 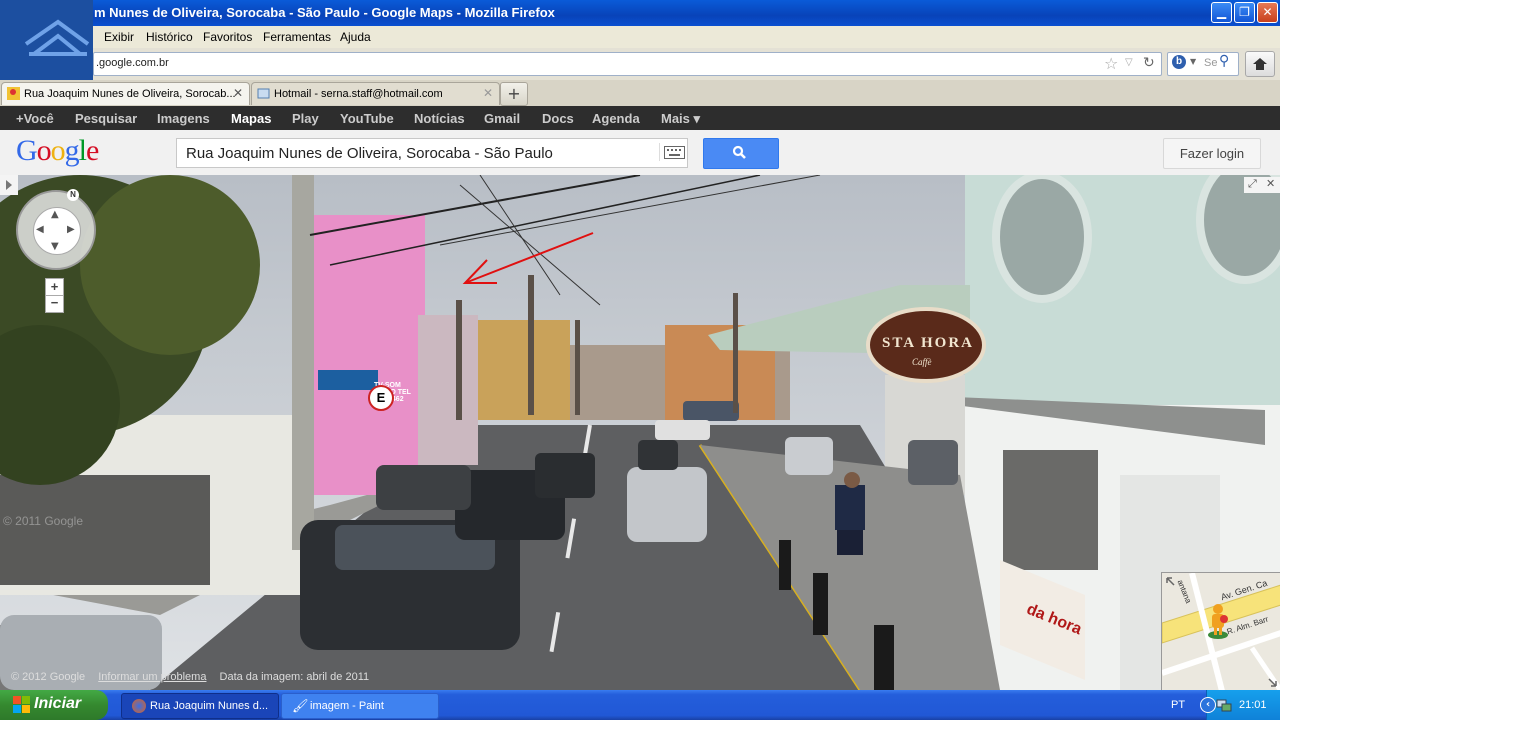 I want to click on report-problem-link: Informar um problema, so click(x=152, y=677).